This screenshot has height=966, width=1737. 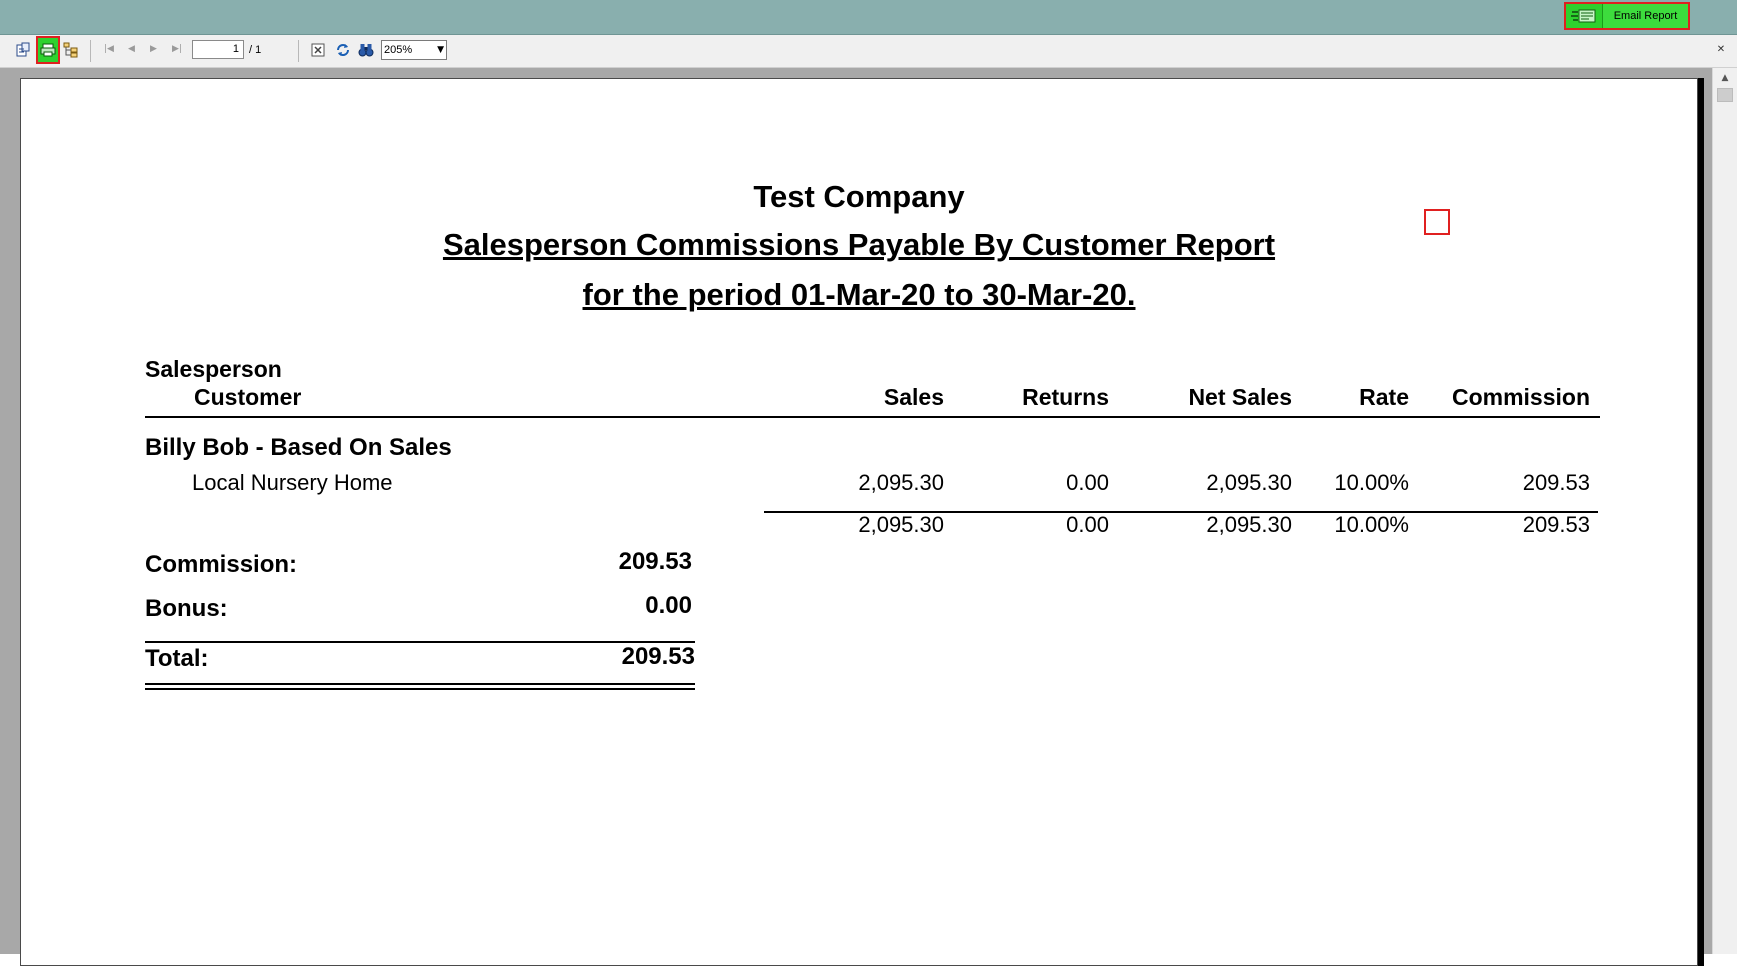 What do you see at coordinates (913, 397) in the screenshot?
I see `header-sales: Sales` at bounding box center [913, 397].